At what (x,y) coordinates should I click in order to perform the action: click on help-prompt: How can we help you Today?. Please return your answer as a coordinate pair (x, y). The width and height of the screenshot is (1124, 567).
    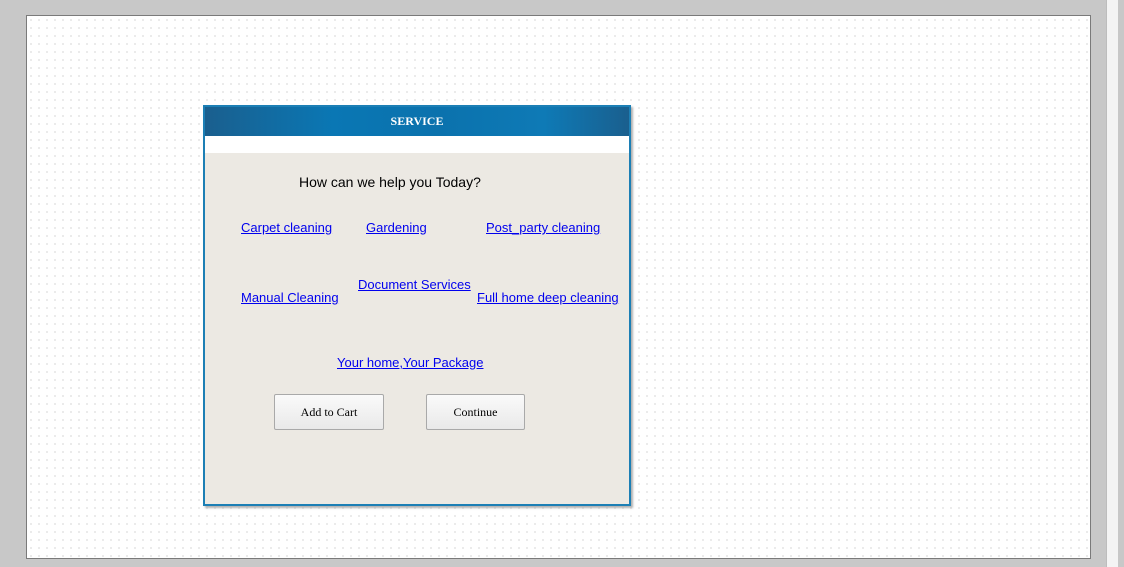
    Looking at the image, I should click on (390, 182).